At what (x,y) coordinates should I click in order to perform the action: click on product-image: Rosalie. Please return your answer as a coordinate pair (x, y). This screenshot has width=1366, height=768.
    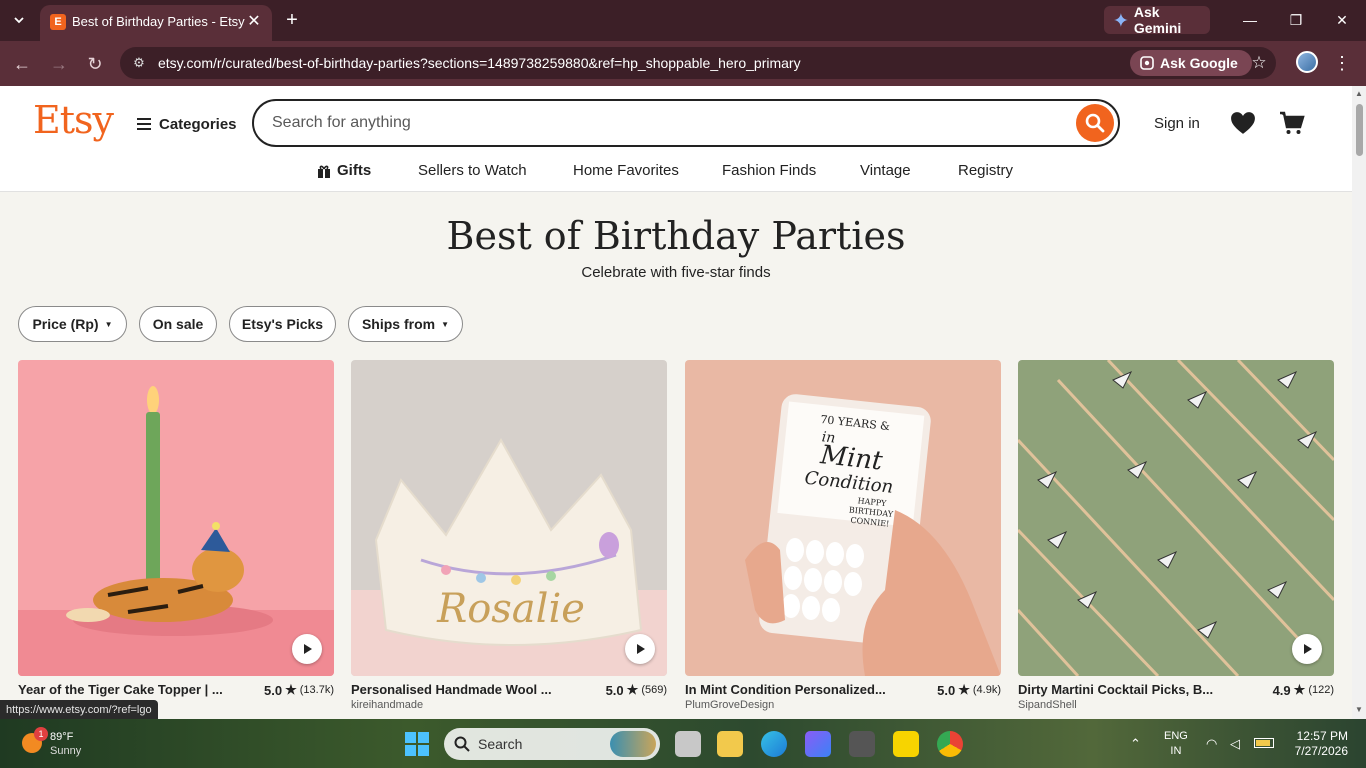
    Looking at the image, I should click on (509, 518).